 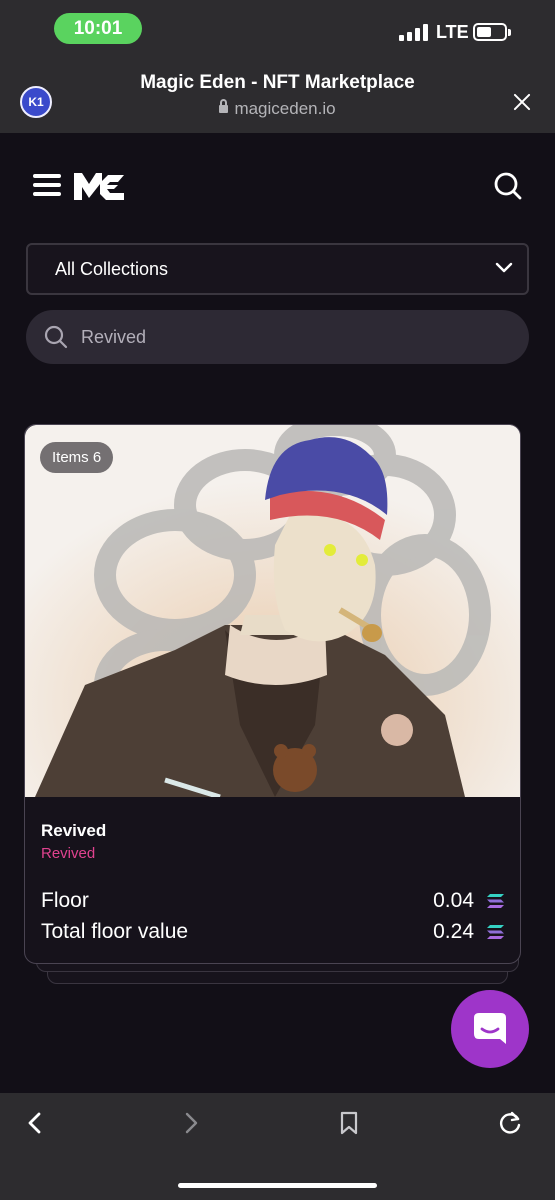 What do you see at coordinates (114, 337) in the screenshot?
I see `search-input-value: Revived` at bounding box center [114, 337].